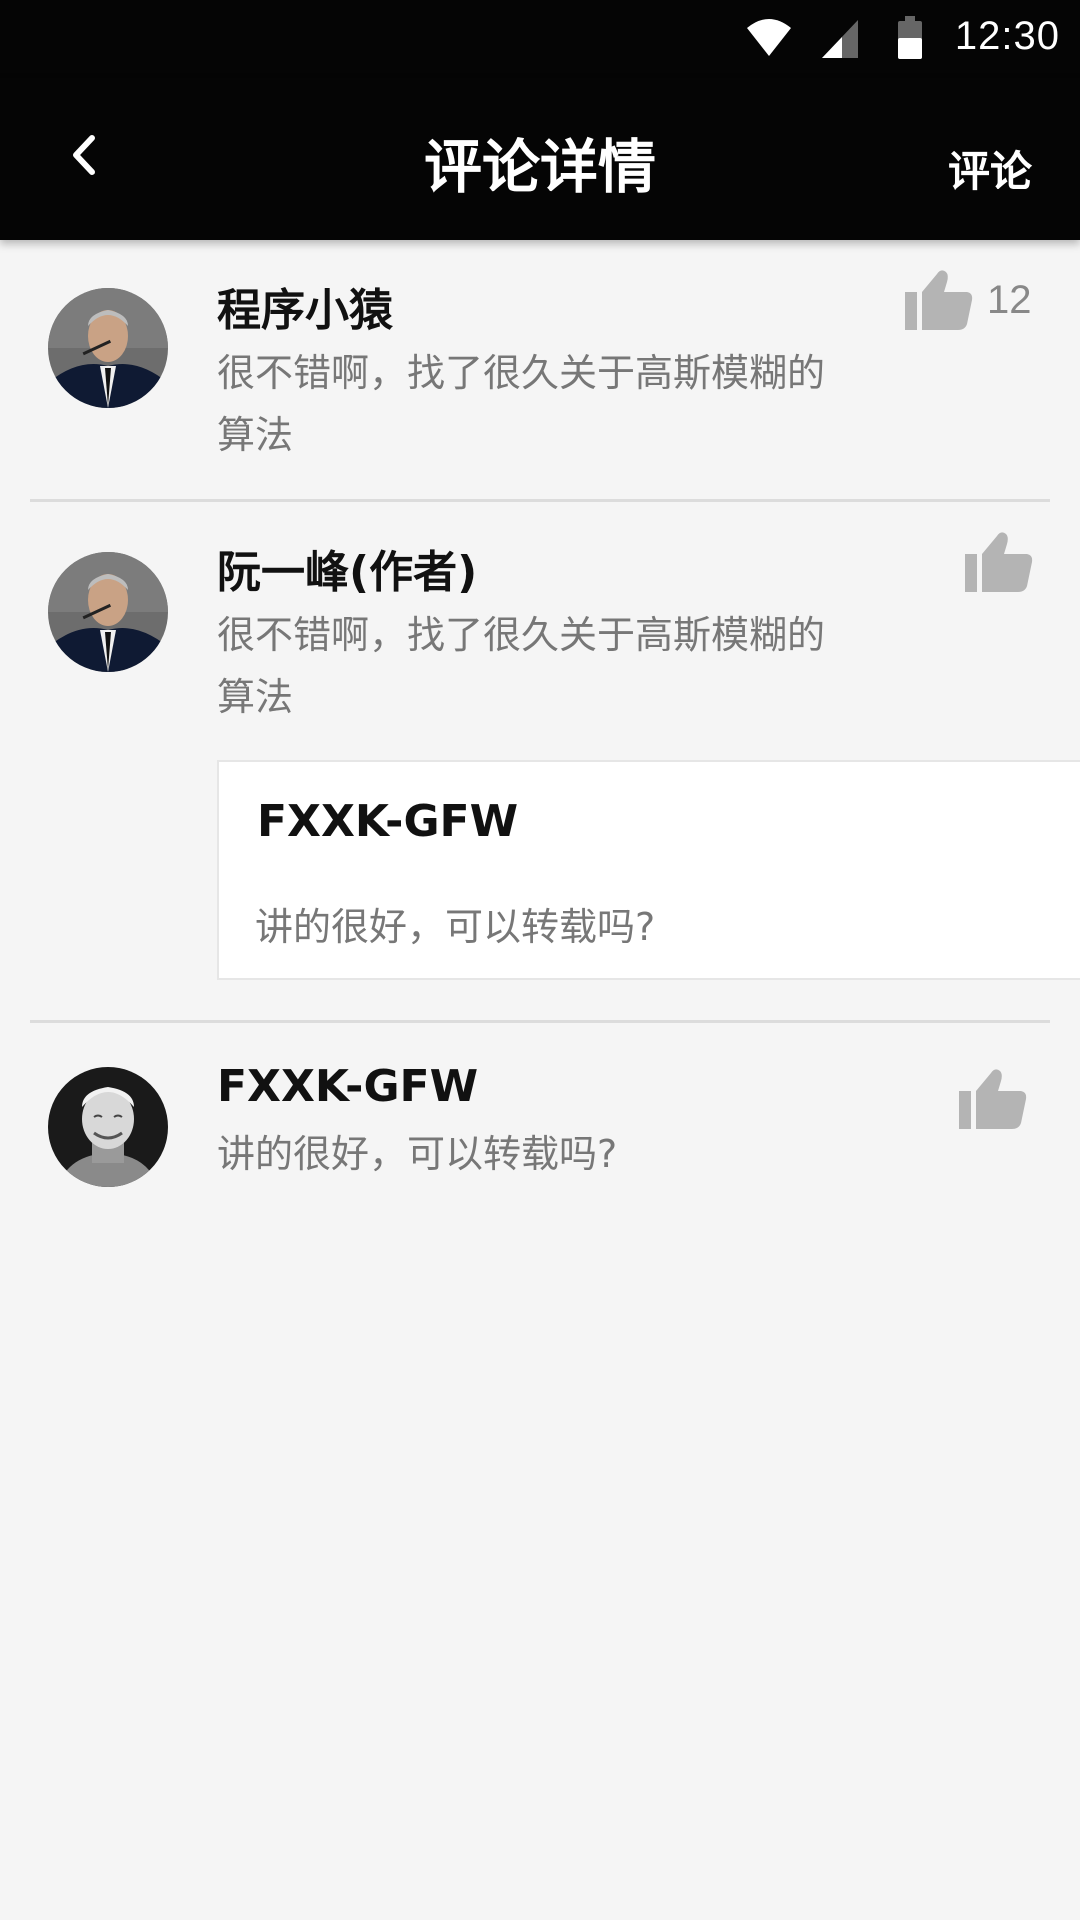  I want to click on reply-card: FXXK-GFW 讲的很好，可以转载吗?, so click(648, 870).